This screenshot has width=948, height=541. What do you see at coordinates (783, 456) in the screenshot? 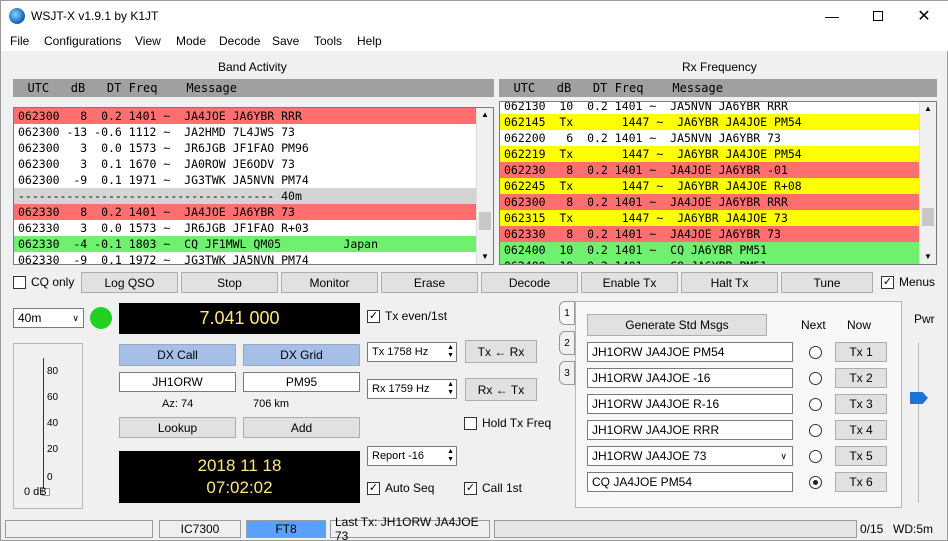
I see `chevron-down-icon: ∨` at bounding box center [783, 456].